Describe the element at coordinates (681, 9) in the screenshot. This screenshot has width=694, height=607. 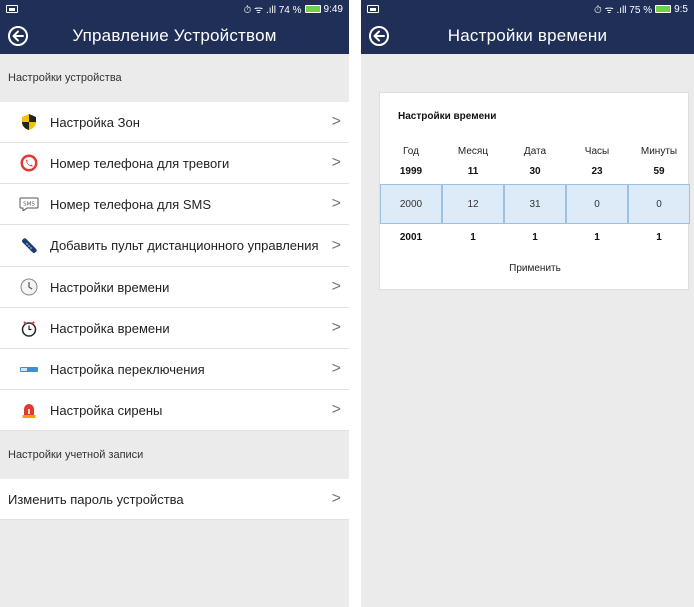
I see `status-time: 9:5` at that location.